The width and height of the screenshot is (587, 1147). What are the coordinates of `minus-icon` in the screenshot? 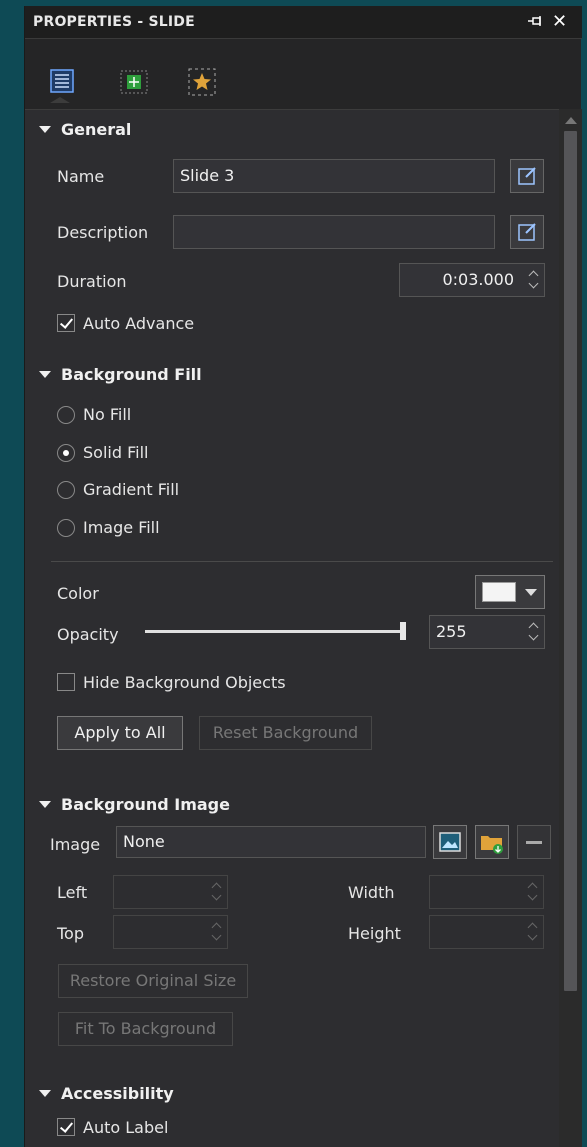 It's located at (534, 842).